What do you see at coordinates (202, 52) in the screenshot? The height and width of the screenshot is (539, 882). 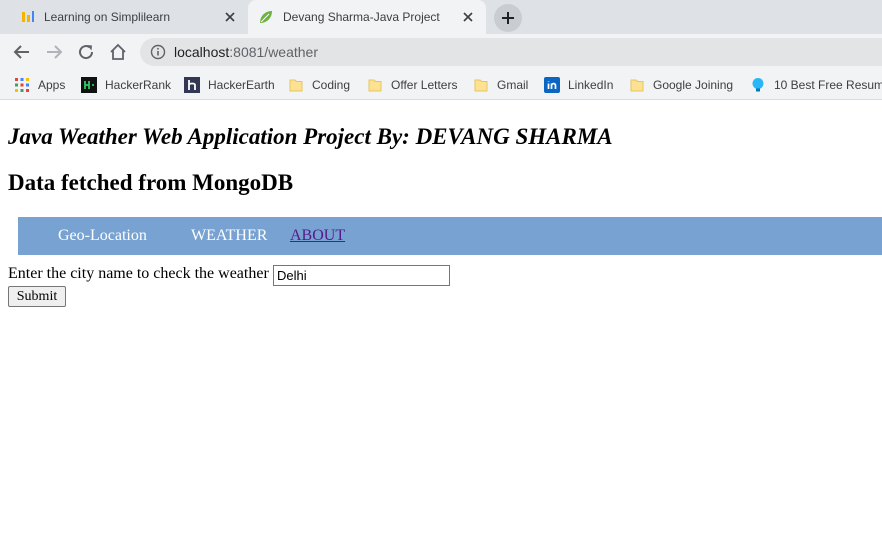 I see `url-host: localhost` at bounding box center [202, 52].